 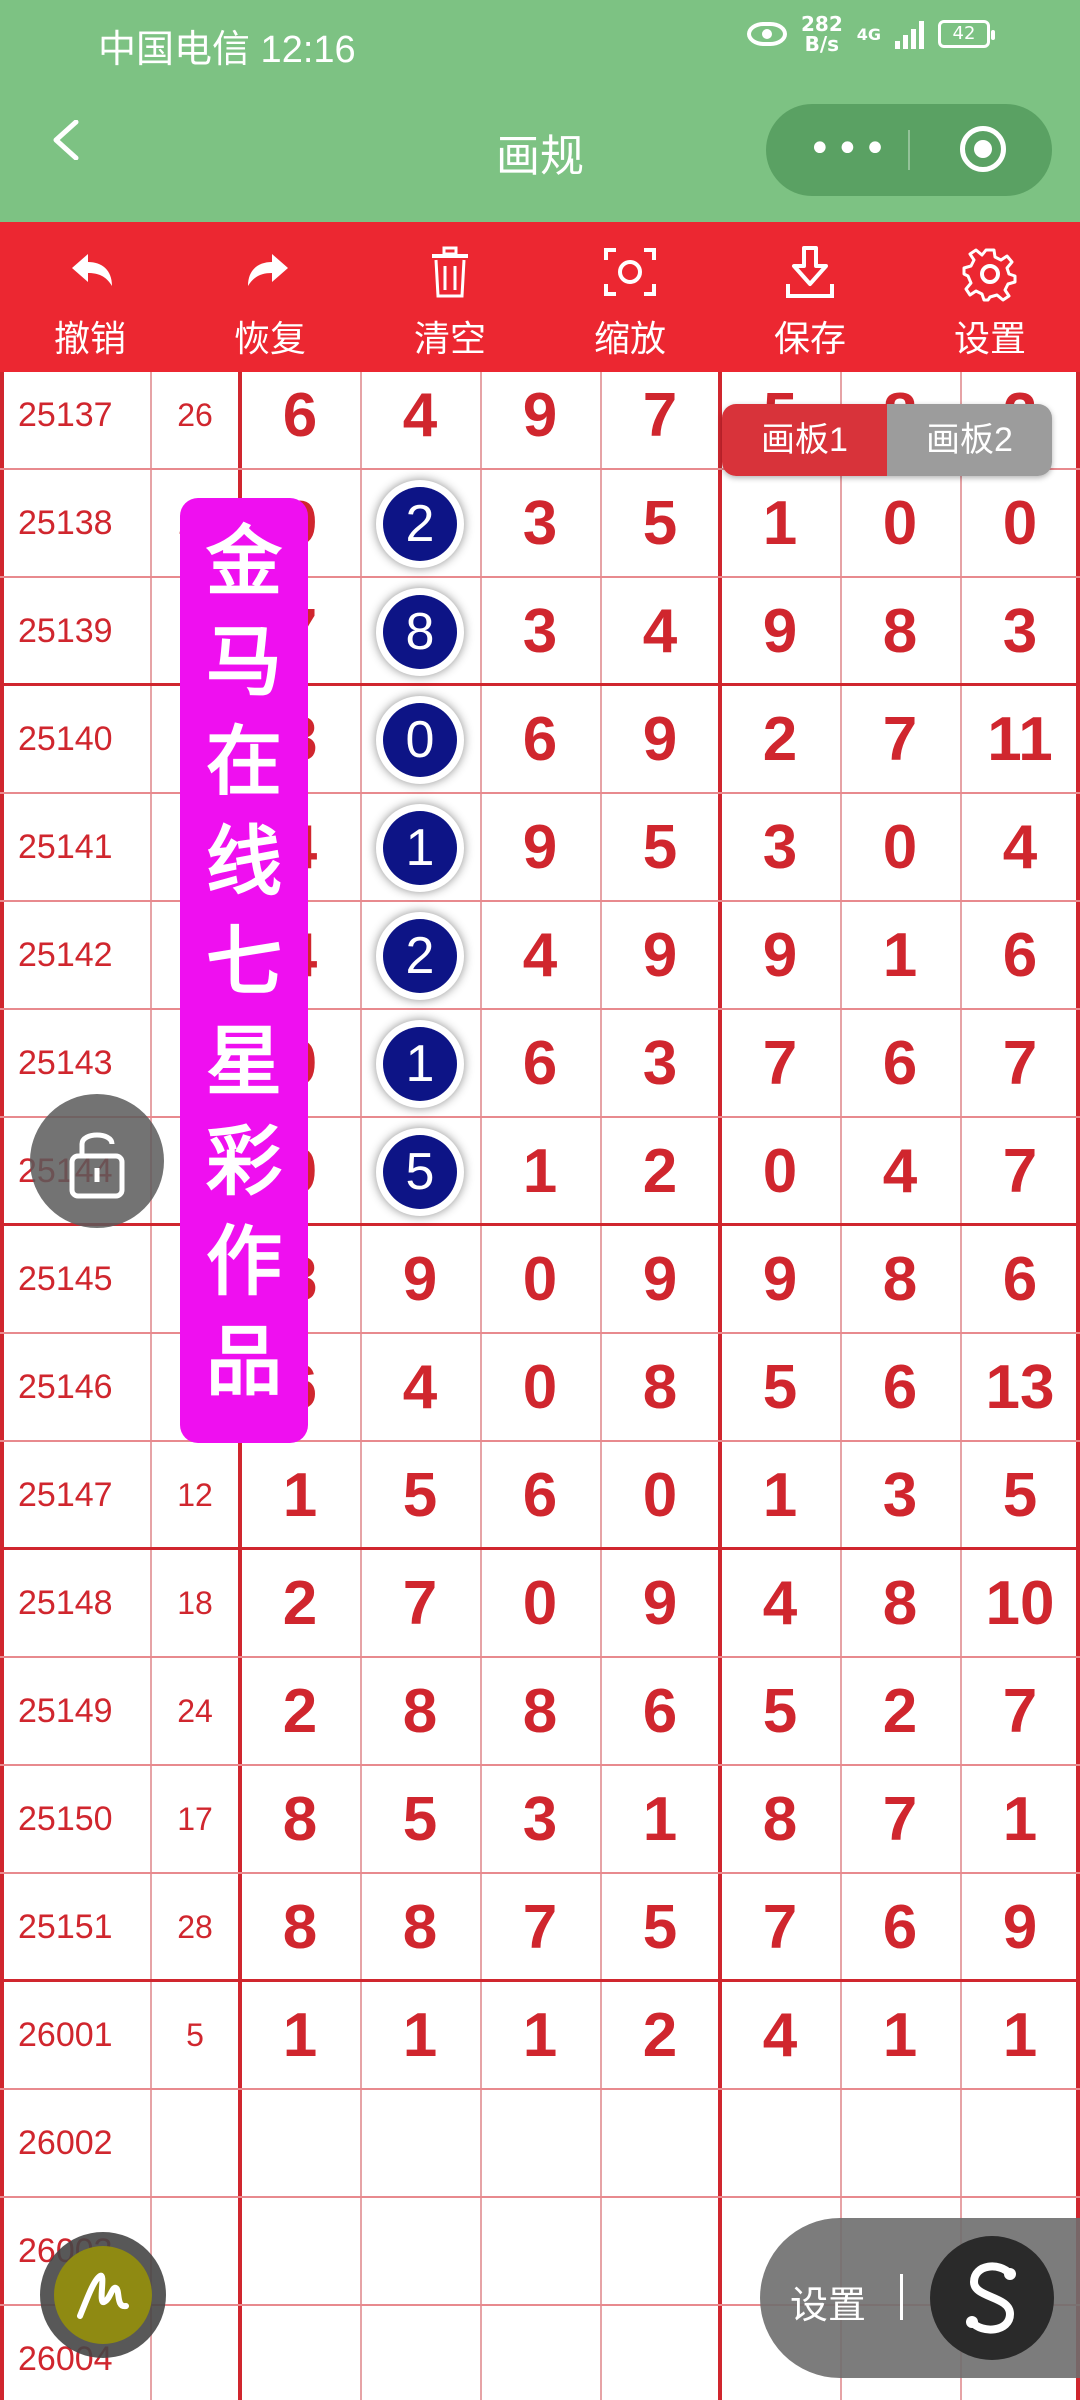 What do you see at coordinates (828, 2301) in the screenshot?
I see `floating-settings-label: 设置` at bounding box center [828, 2301].